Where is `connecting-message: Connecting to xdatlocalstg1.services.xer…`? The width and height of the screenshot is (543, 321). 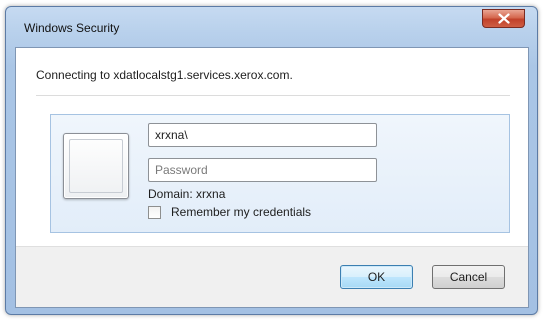 connecting-message: Connecting to xdatlocalstg1.services.xer… is located at coordinates (164, 75).